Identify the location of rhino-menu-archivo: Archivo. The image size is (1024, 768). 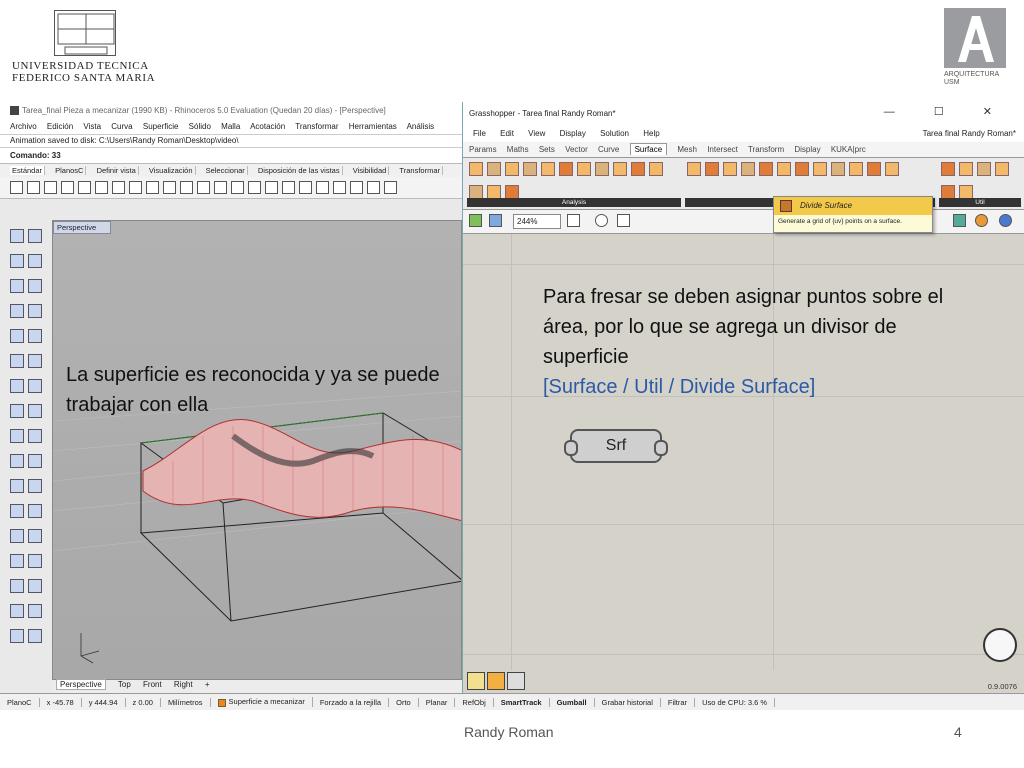
(23, 126).